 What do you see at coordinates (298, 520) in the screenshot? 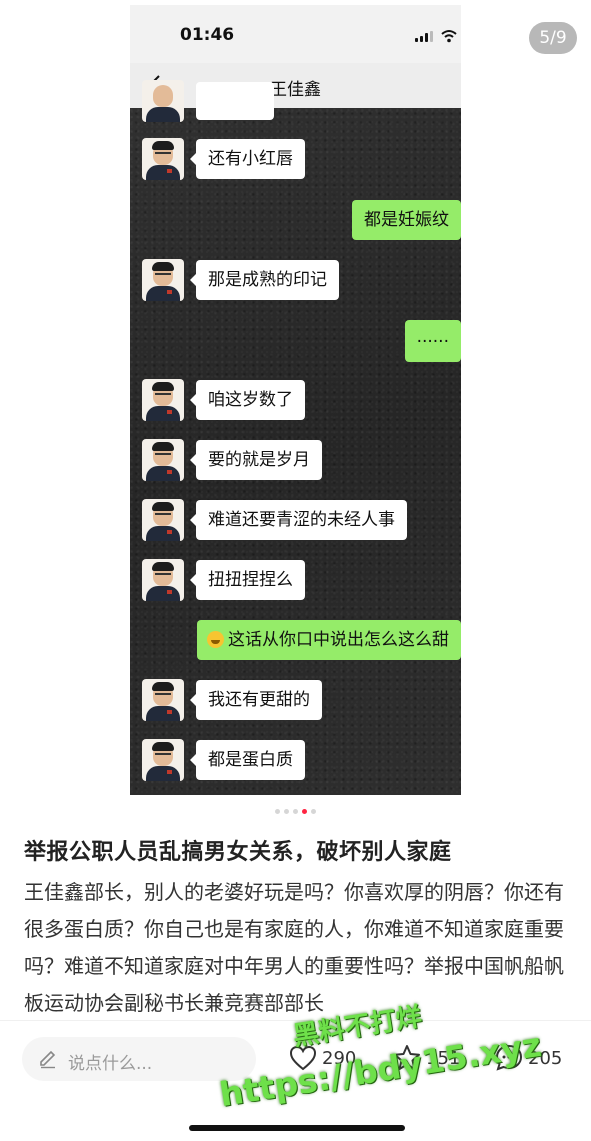
I see `message-bubble: 难道还要青涩的未经人事` at bounding box center [298, 520].